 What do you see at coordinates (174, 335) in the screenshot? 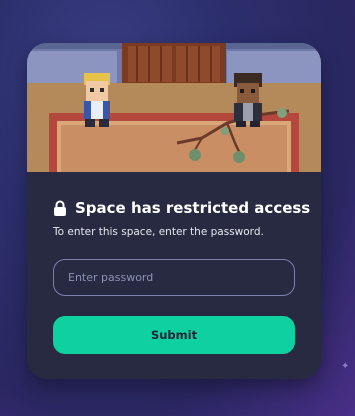
I see `submit-button: Submit` at bounding box center [174, 335].